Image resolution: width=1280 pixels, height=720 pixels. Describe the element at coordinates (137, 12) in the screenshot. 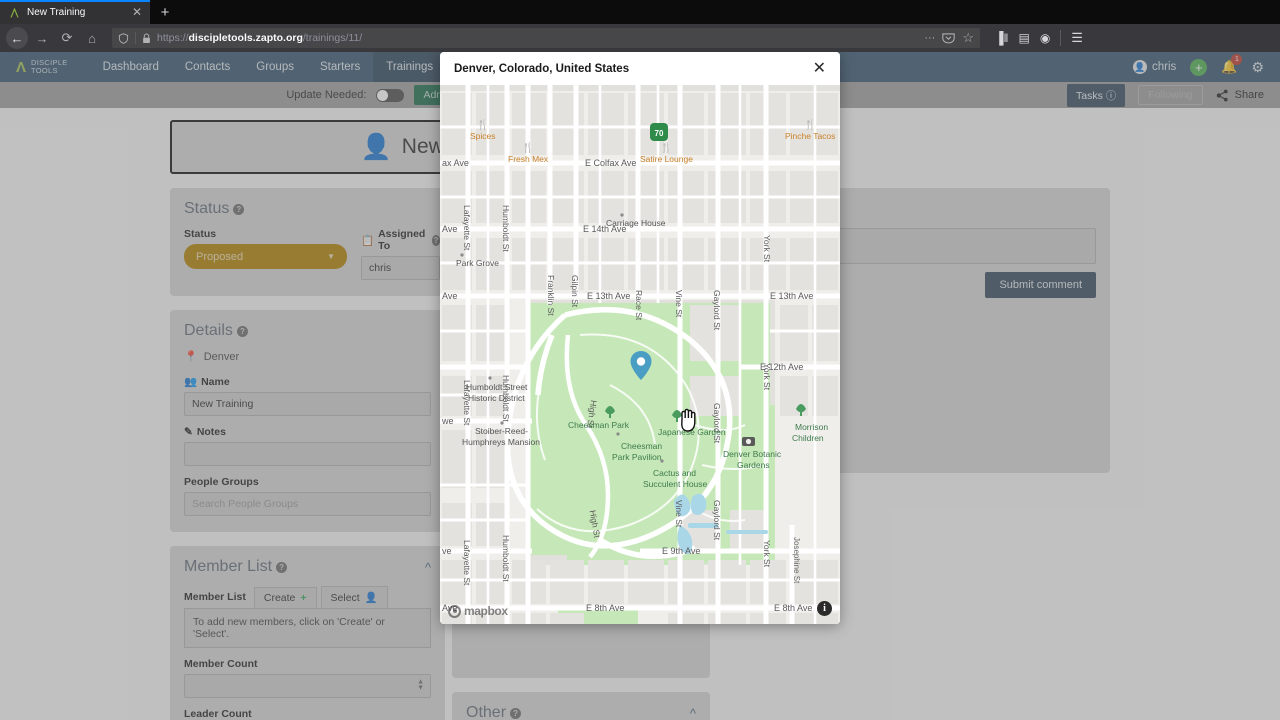

I see `tab-close-icon: ✕` at that location.